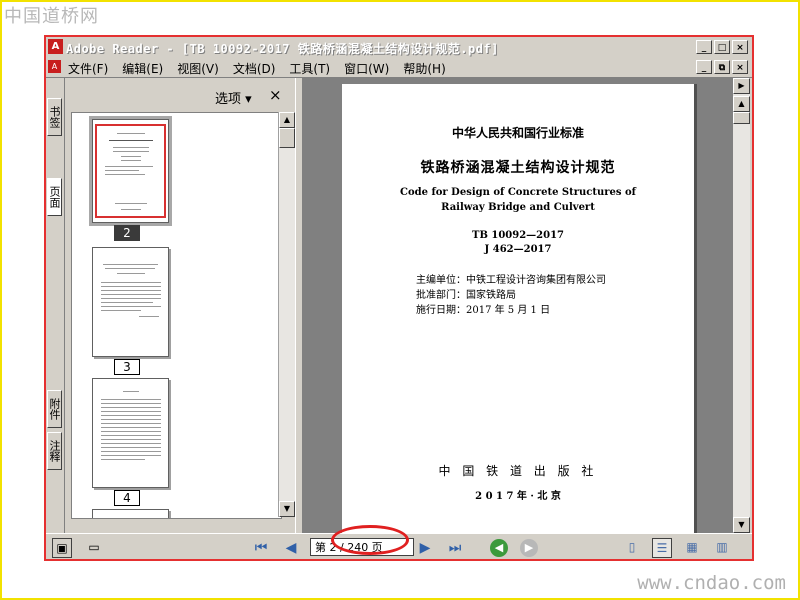 The image size is (800, 600). What do you see at coordinates (704, 47) in the screenshot?
I see `minimize-button: _` at bounding box center [704, 47].